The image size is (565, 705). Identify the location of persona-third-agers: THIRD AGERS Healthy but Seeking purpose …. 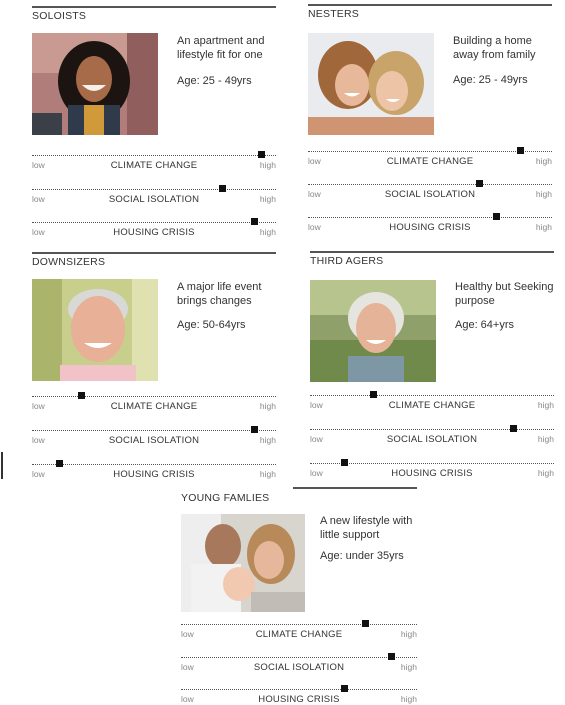
(432, 371).